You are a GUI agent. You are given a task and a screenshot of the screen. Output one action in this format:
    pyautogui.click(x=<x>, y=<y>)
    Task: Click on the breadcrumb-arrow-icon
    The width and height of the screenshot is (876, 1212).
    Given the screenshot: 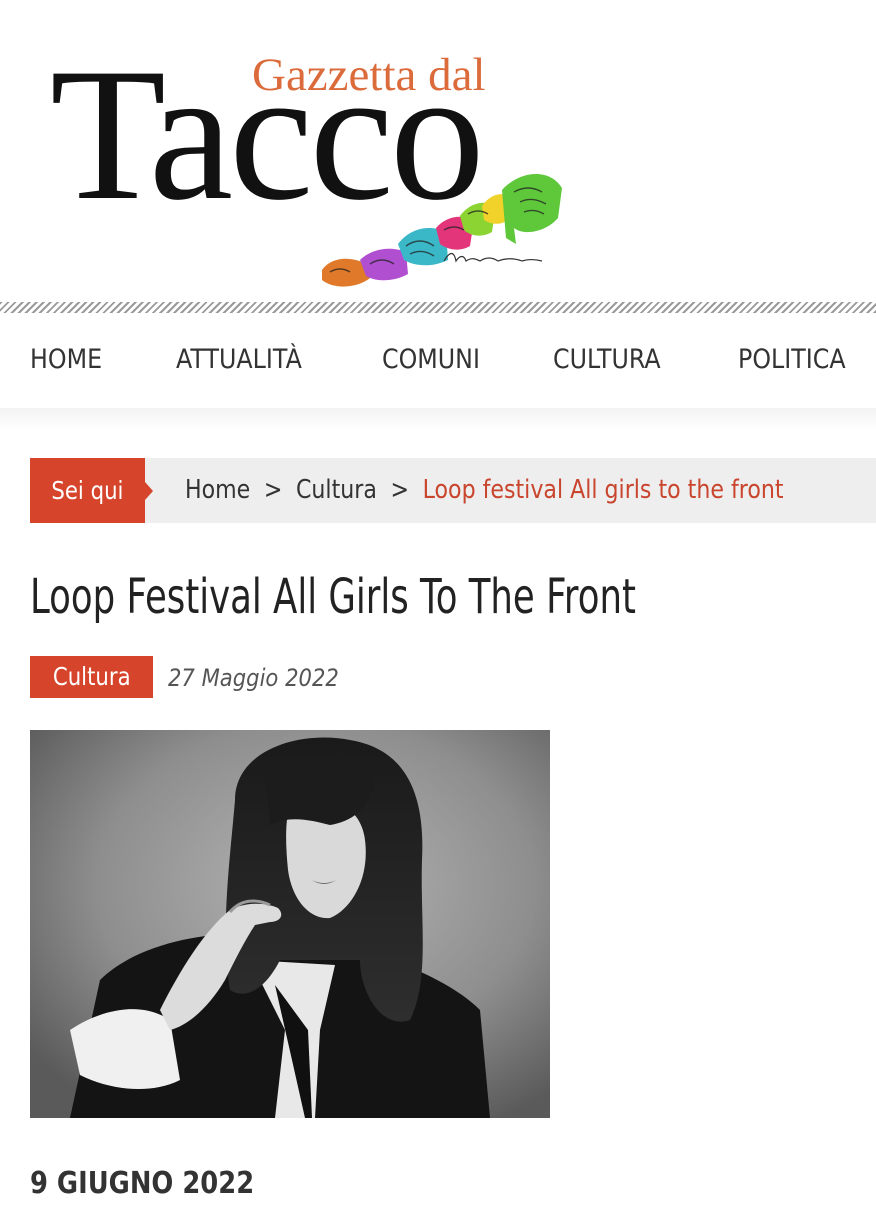 What is the action you would take?
    pyautogui.click(x=149, y=491)
    